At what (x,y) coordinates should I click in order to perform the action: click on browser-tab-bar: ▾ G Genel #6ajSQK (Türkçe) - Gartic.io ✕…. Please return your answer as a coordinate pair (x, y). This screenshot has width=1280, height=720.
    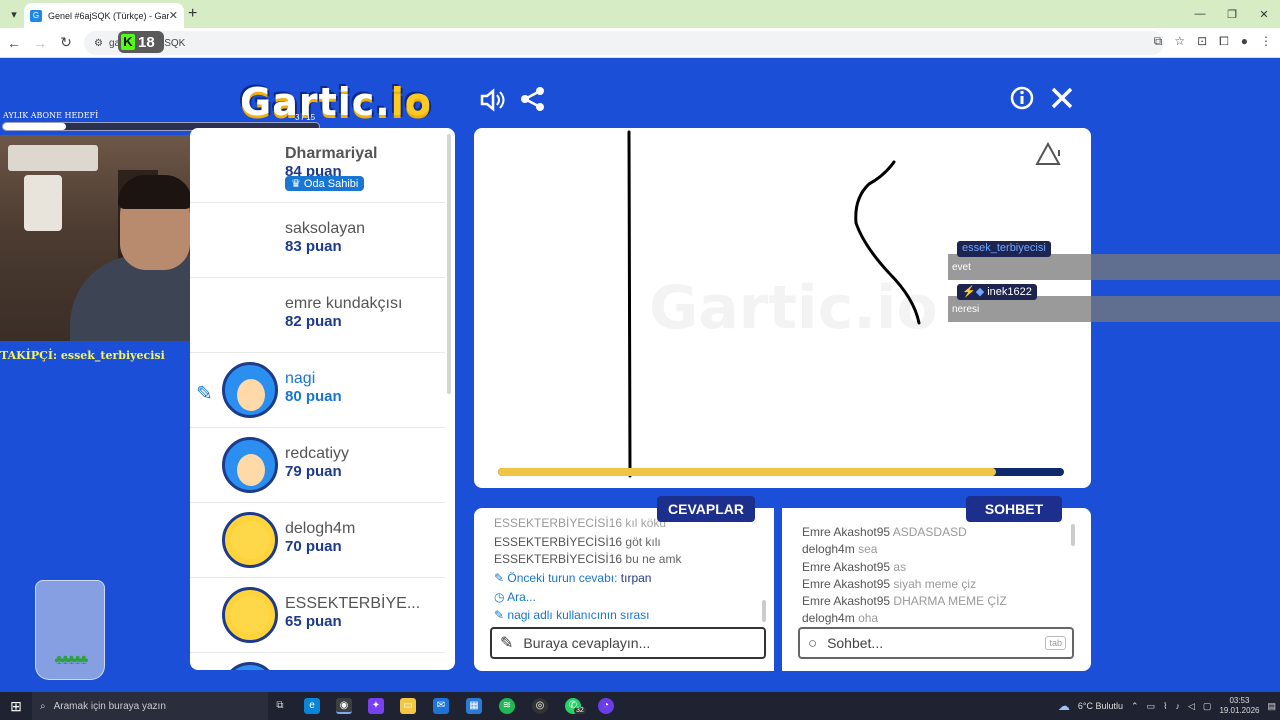
    Looking at the image, I should click on (640, 14).